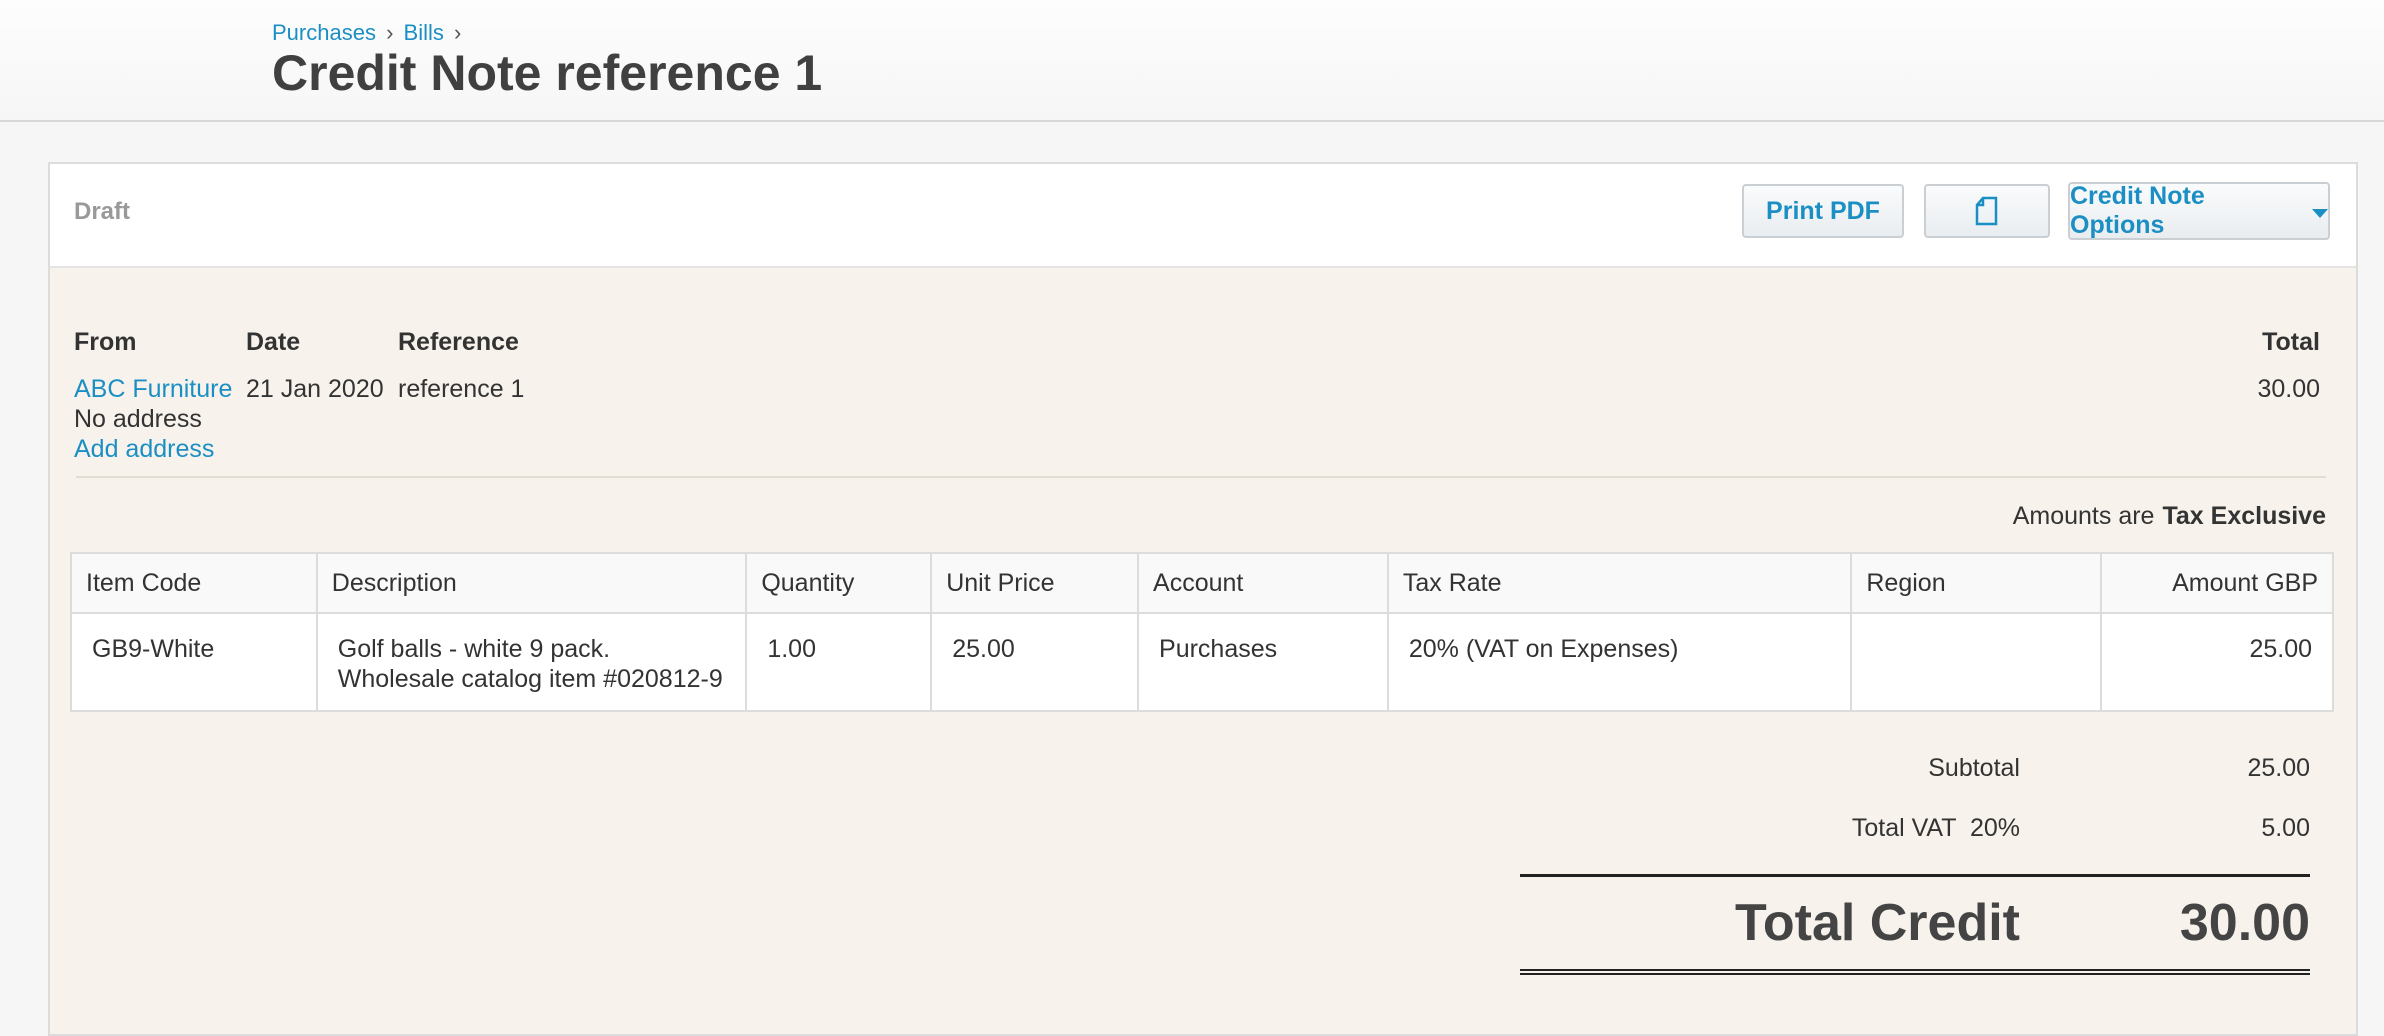  I want to click on date-label: Date, so click(273, 342).